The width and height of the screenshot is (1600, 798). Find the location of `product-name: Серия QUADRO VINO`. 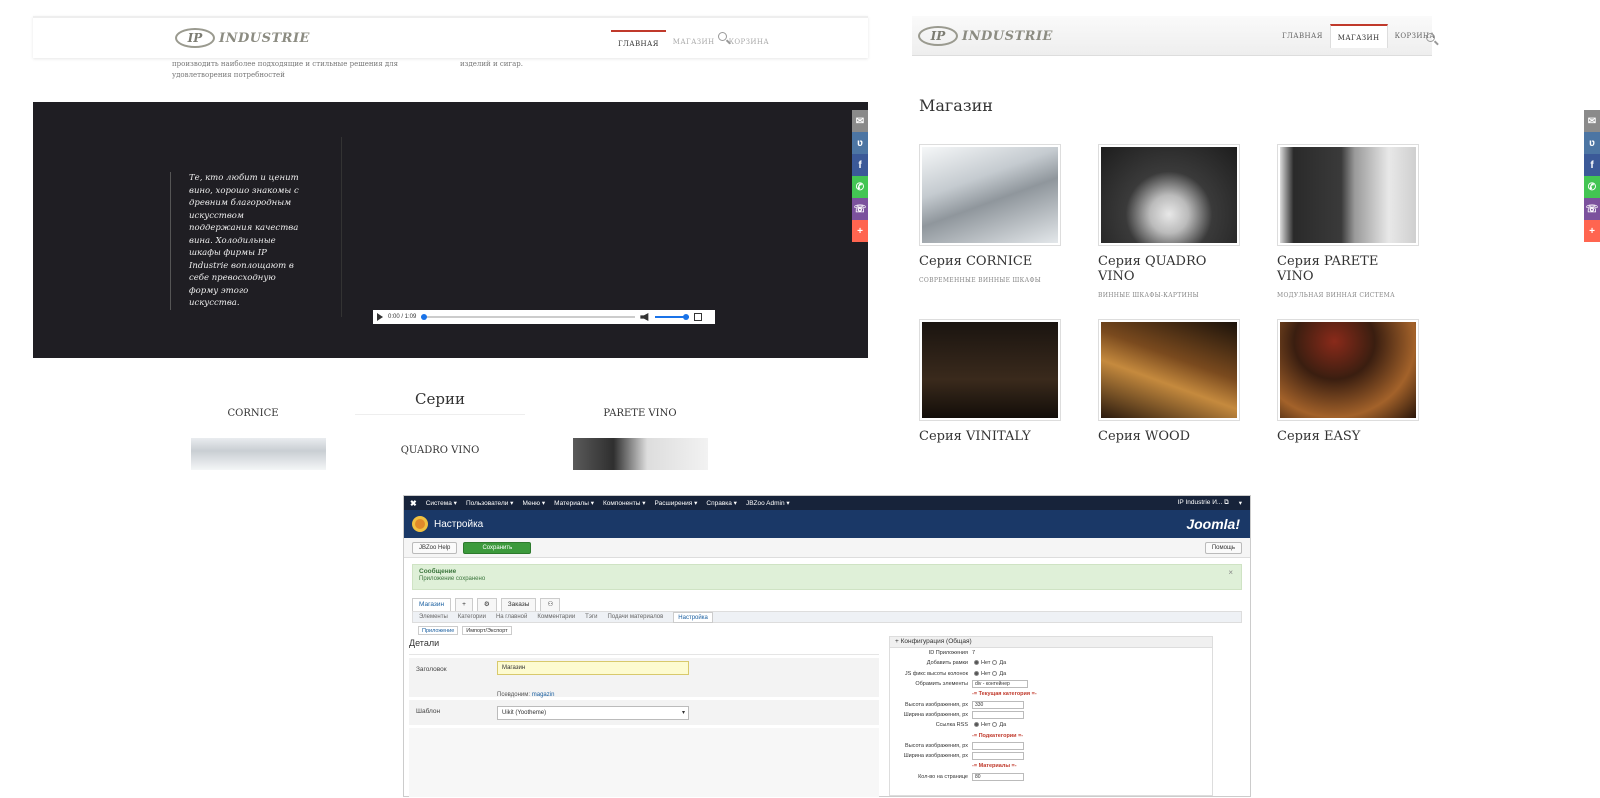

product-name: Серия QUADRO VINO is located at coordinates (1169, 269).